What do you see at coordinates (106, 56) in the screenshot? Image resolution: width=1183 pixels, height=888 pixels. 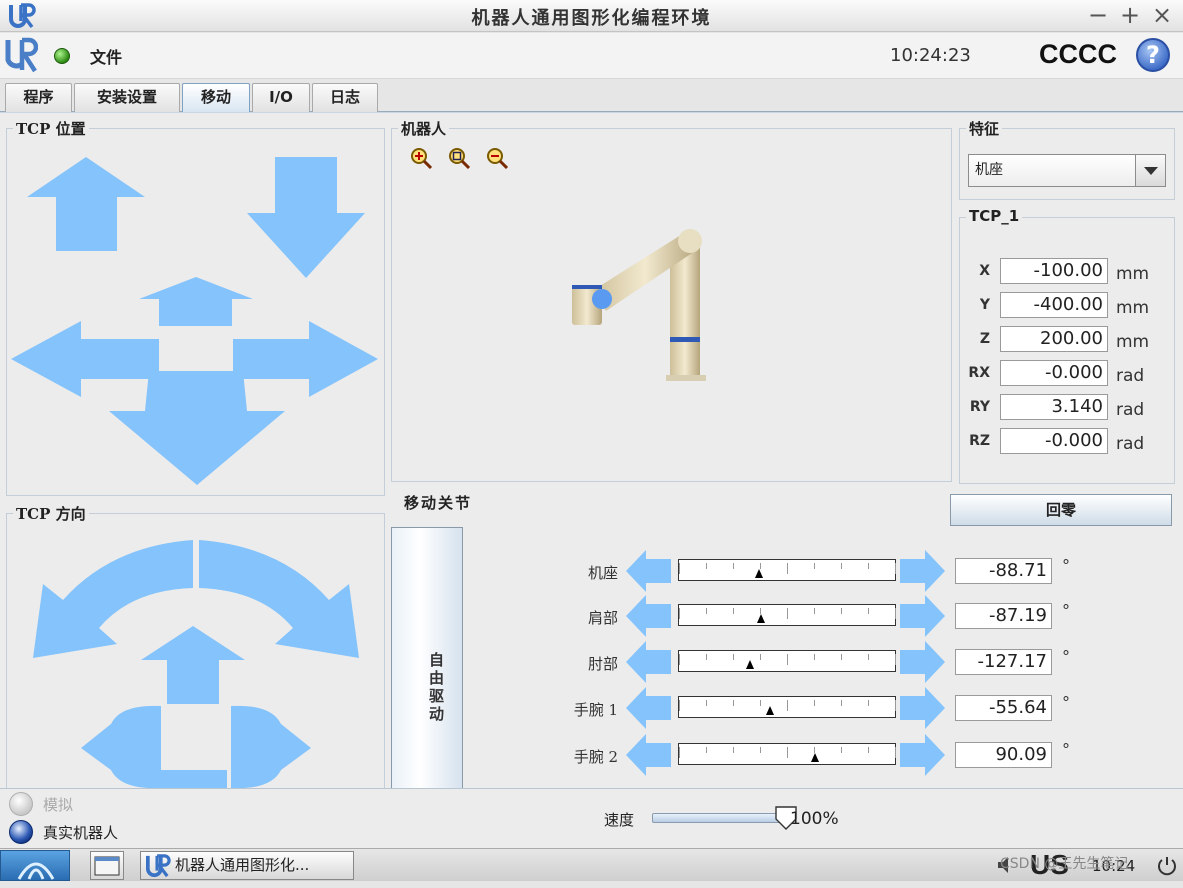 I see `file-menu: 文件` at bounding box center [106, 56].